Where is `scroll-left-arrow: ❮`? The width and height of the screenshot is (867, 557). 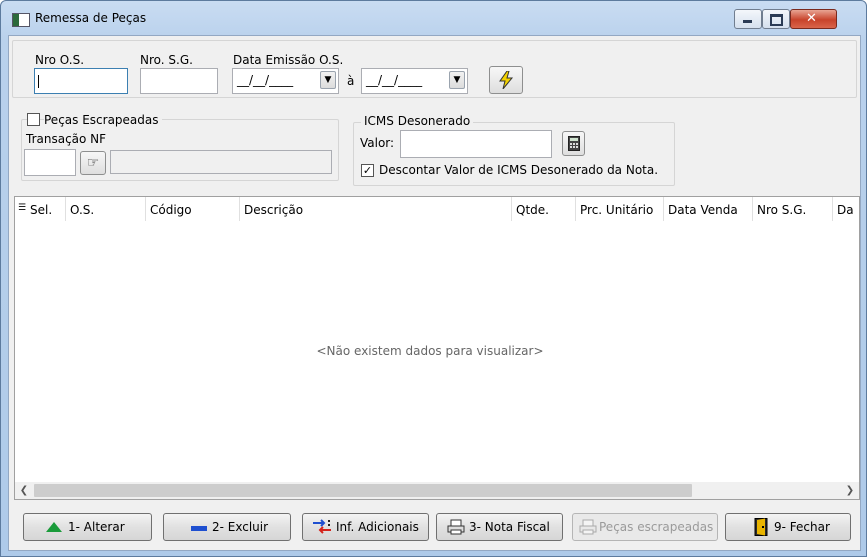
scroll-left-arrow: ❮ is located at coordinates (24, 490).